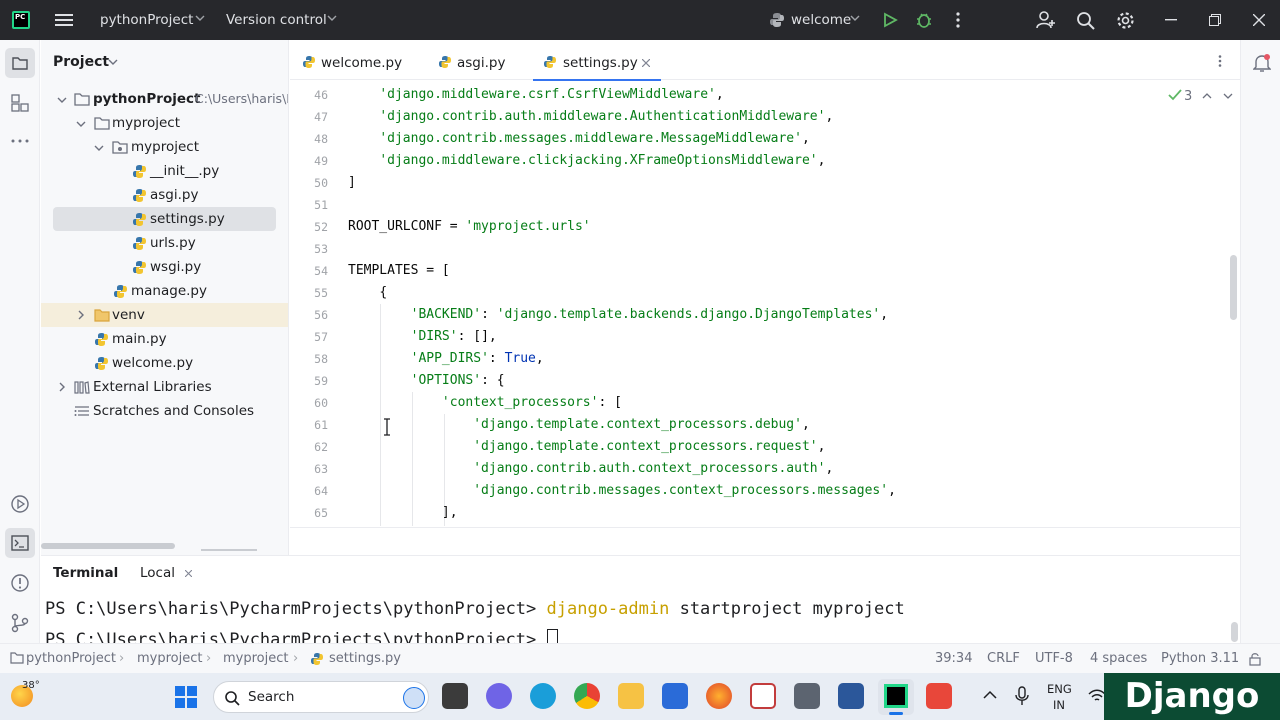 The height and width of the screenshot is (720, 1280). What do you see at coordinates (164, 99) in the screenshot?
I see `tree-item-pythonproject: pythonProject C:\Users\haris\P` at bounding box center [164, 99].